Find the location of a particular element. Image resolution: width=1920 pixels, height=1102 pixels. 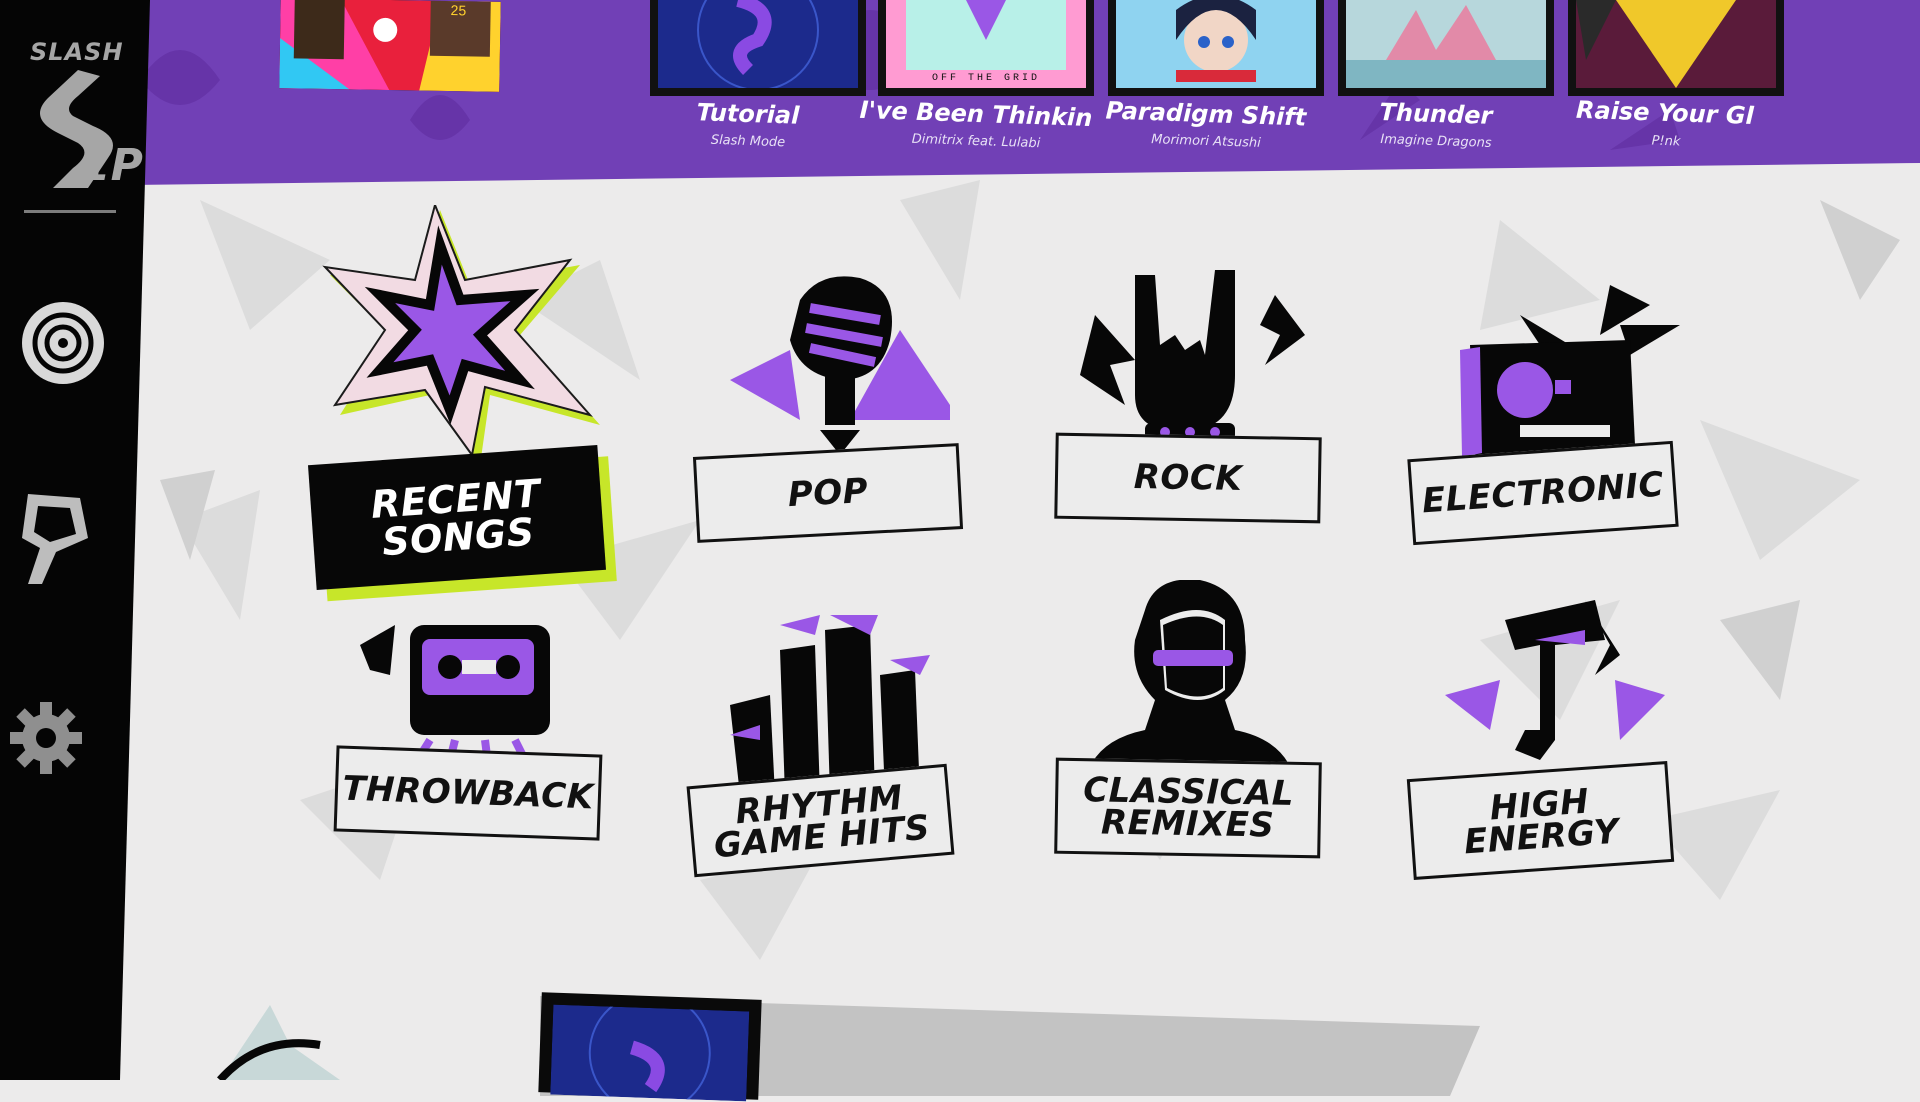

genre-plate: HIGH ENERGY is located at coordinates (1540, 820).